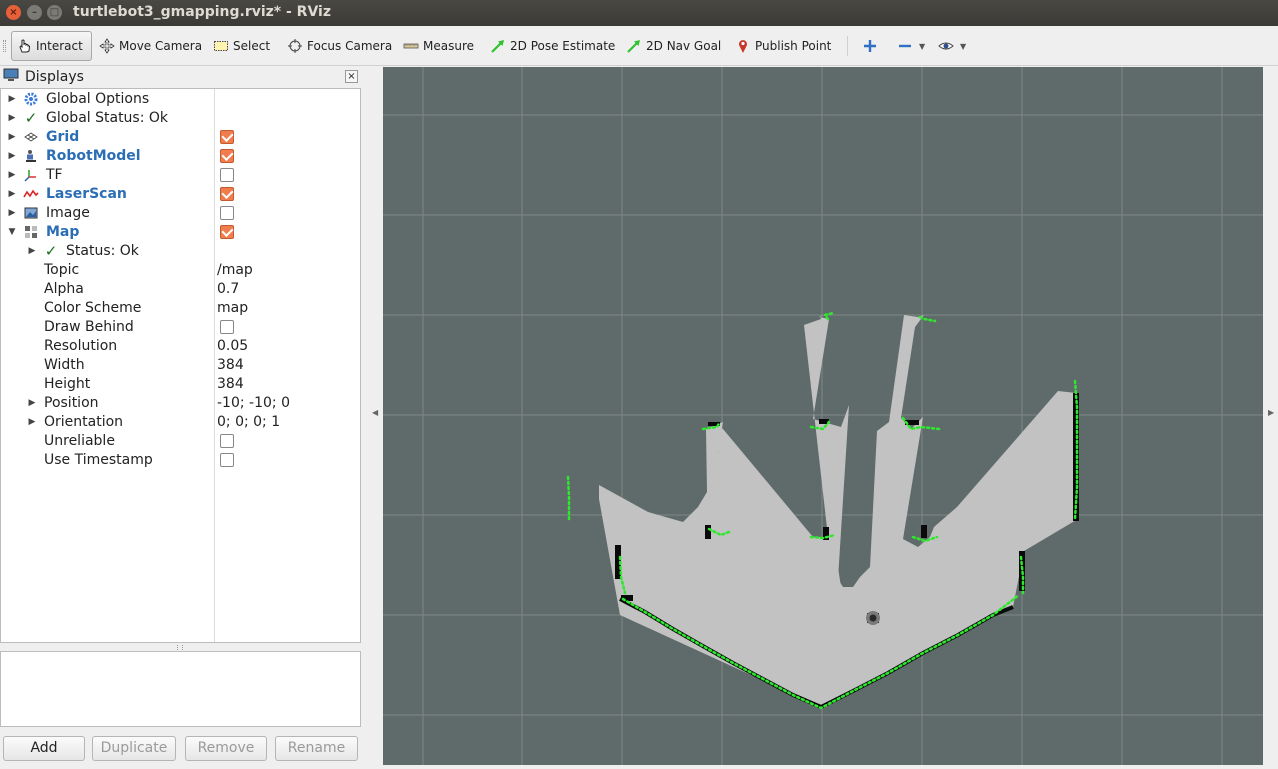  Describe the element at coordinates (64, 364) in the screenshot. I see `property-label: Width` at that location.